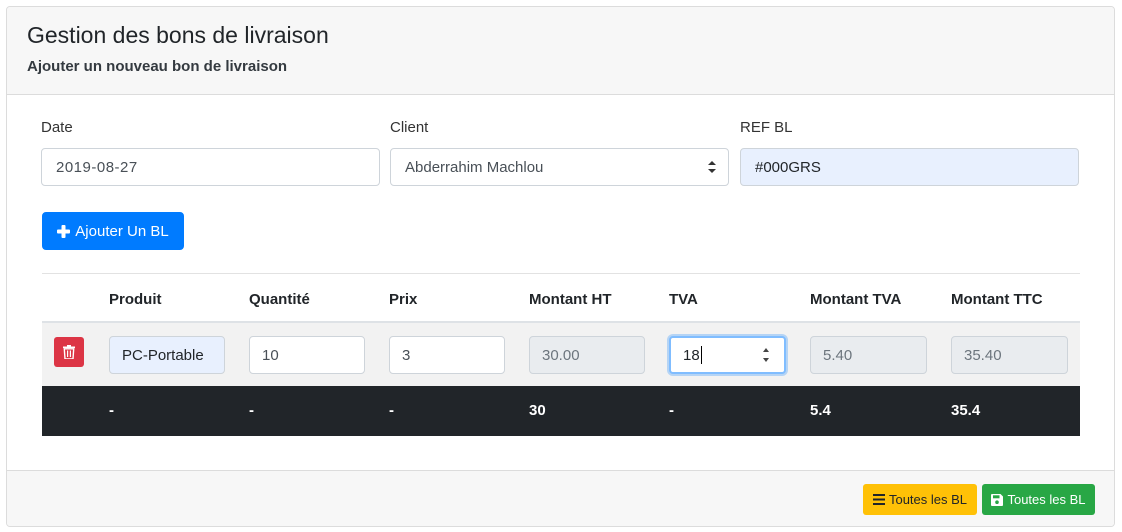 The image size is (1122, 532). Describe the element at coordinates (727, 355) in the screenshot. I see `tva-input: 18` at that location.